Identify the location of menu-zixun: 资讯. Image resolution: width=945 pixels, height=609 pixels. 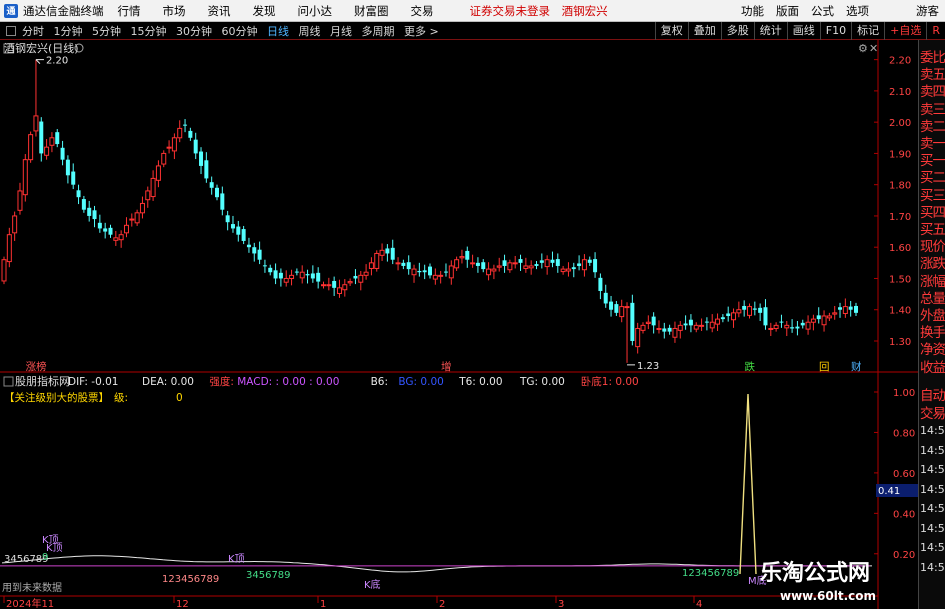
(219, 11).